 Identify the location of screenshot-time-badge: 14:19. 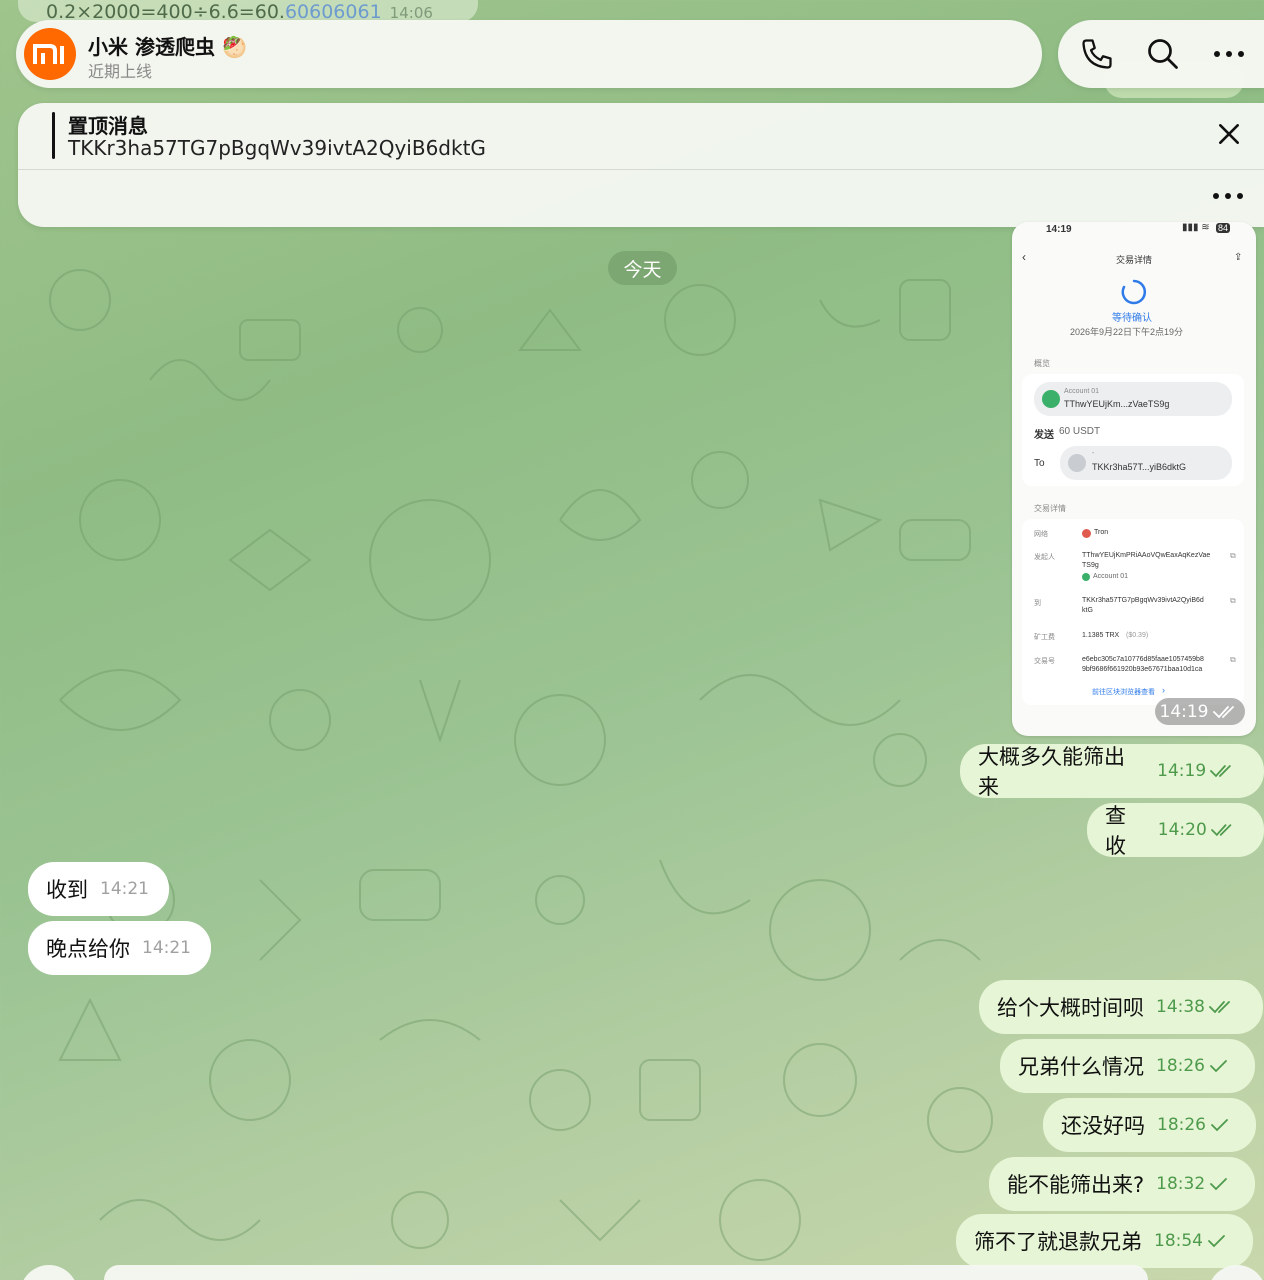
(1200, 711).